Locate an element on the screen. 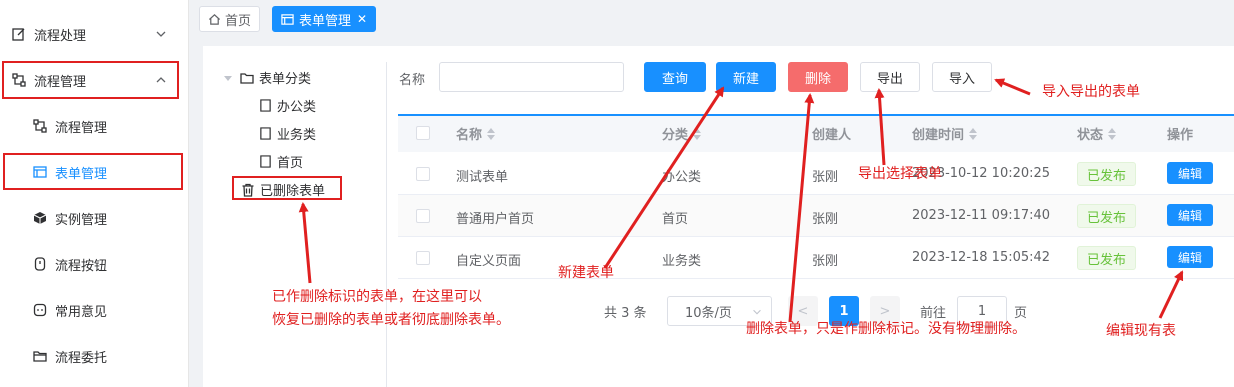  cell-name: 自定义页面 is located at coordinates (489, 261).